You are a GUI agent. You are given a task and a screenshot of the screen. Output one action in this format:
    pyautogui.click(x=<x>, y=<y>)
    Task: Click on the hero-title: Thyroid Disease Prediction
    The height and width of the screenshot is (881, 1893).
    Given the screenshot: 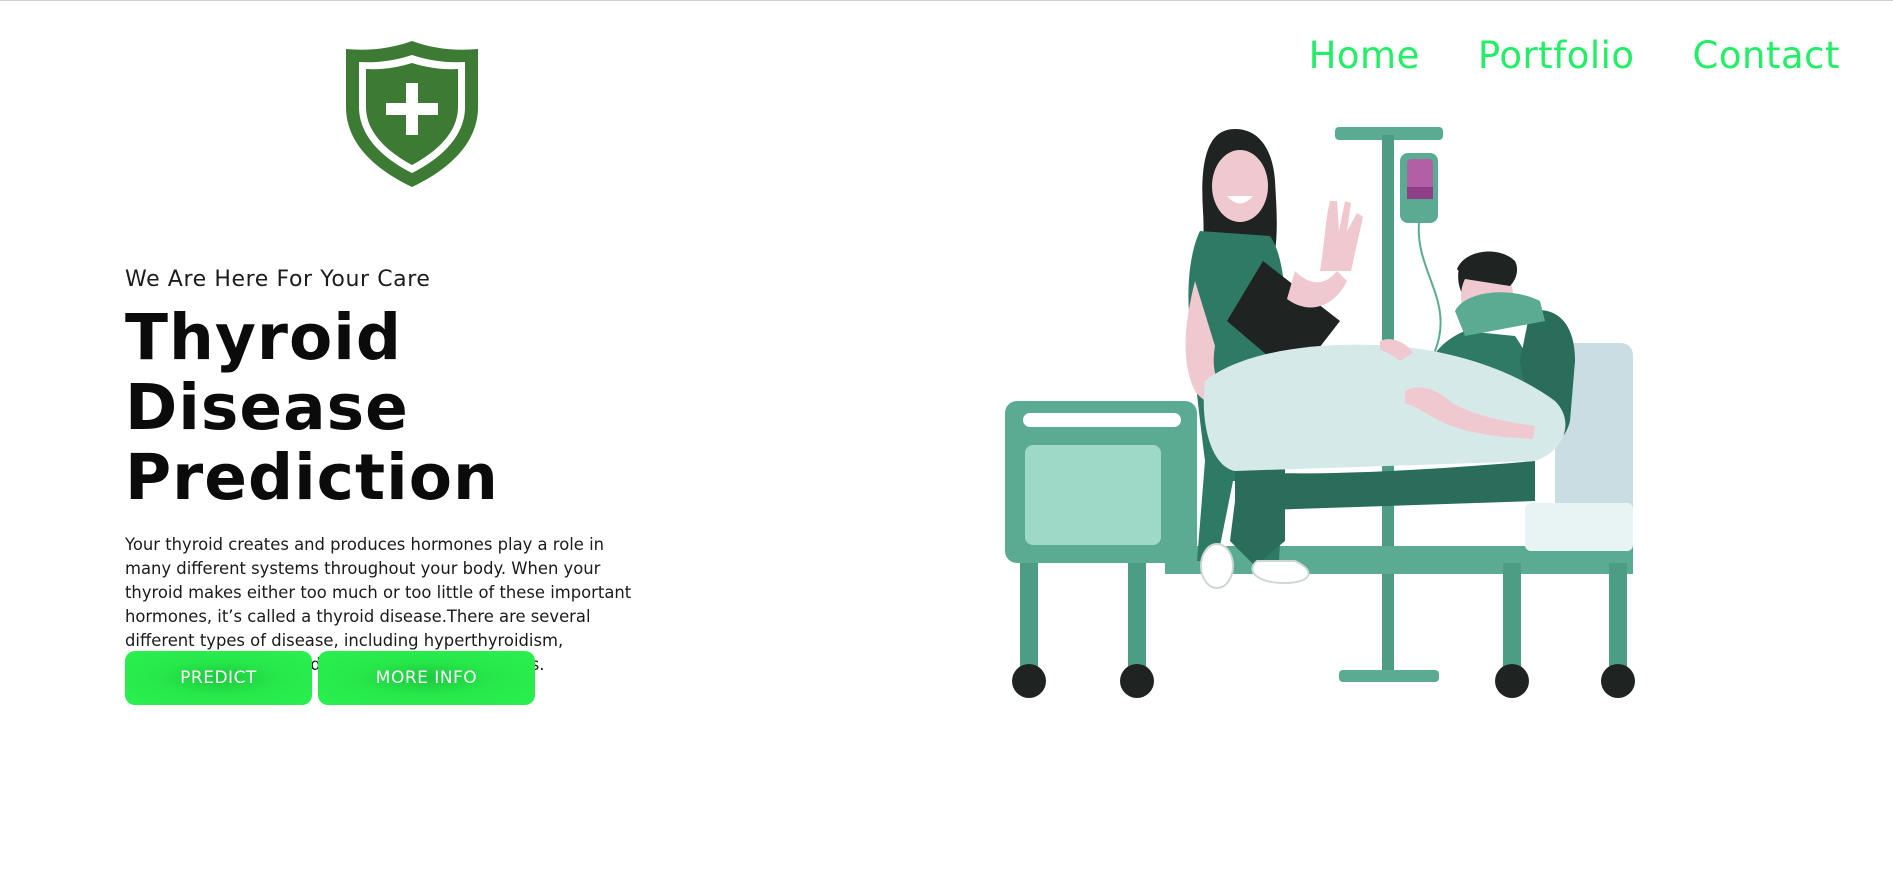 What is the action you would take?
    pyautogui.click(x=405, y=408)
    